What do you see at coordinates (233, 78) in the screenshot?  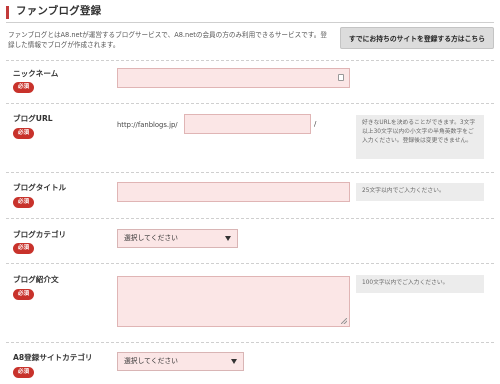 I see `nickname-input` at bounding box center [233, 78].